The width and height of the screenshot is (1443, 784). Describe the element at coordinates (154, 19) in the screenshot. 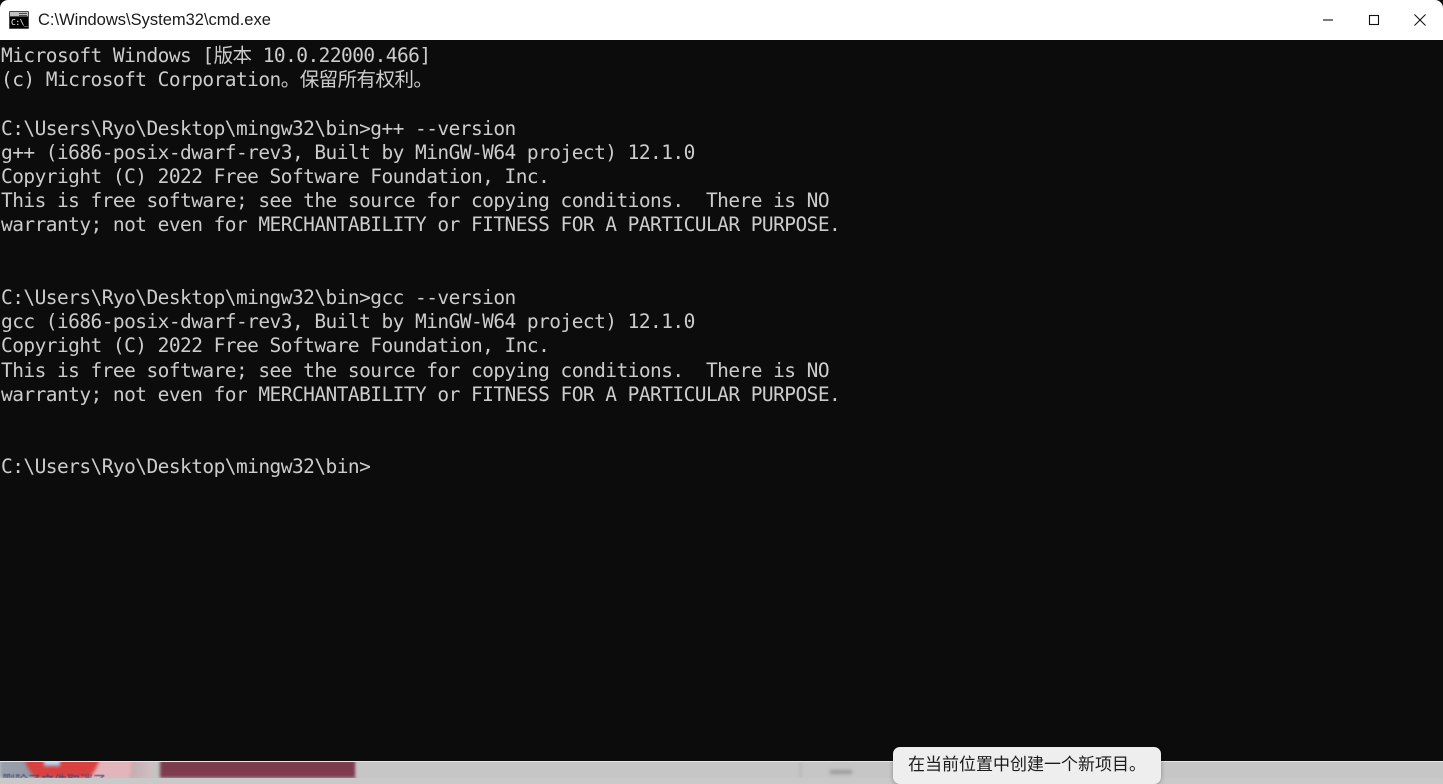

I see `window-title: C:\Windows\System32\cmd.exe` at that location.